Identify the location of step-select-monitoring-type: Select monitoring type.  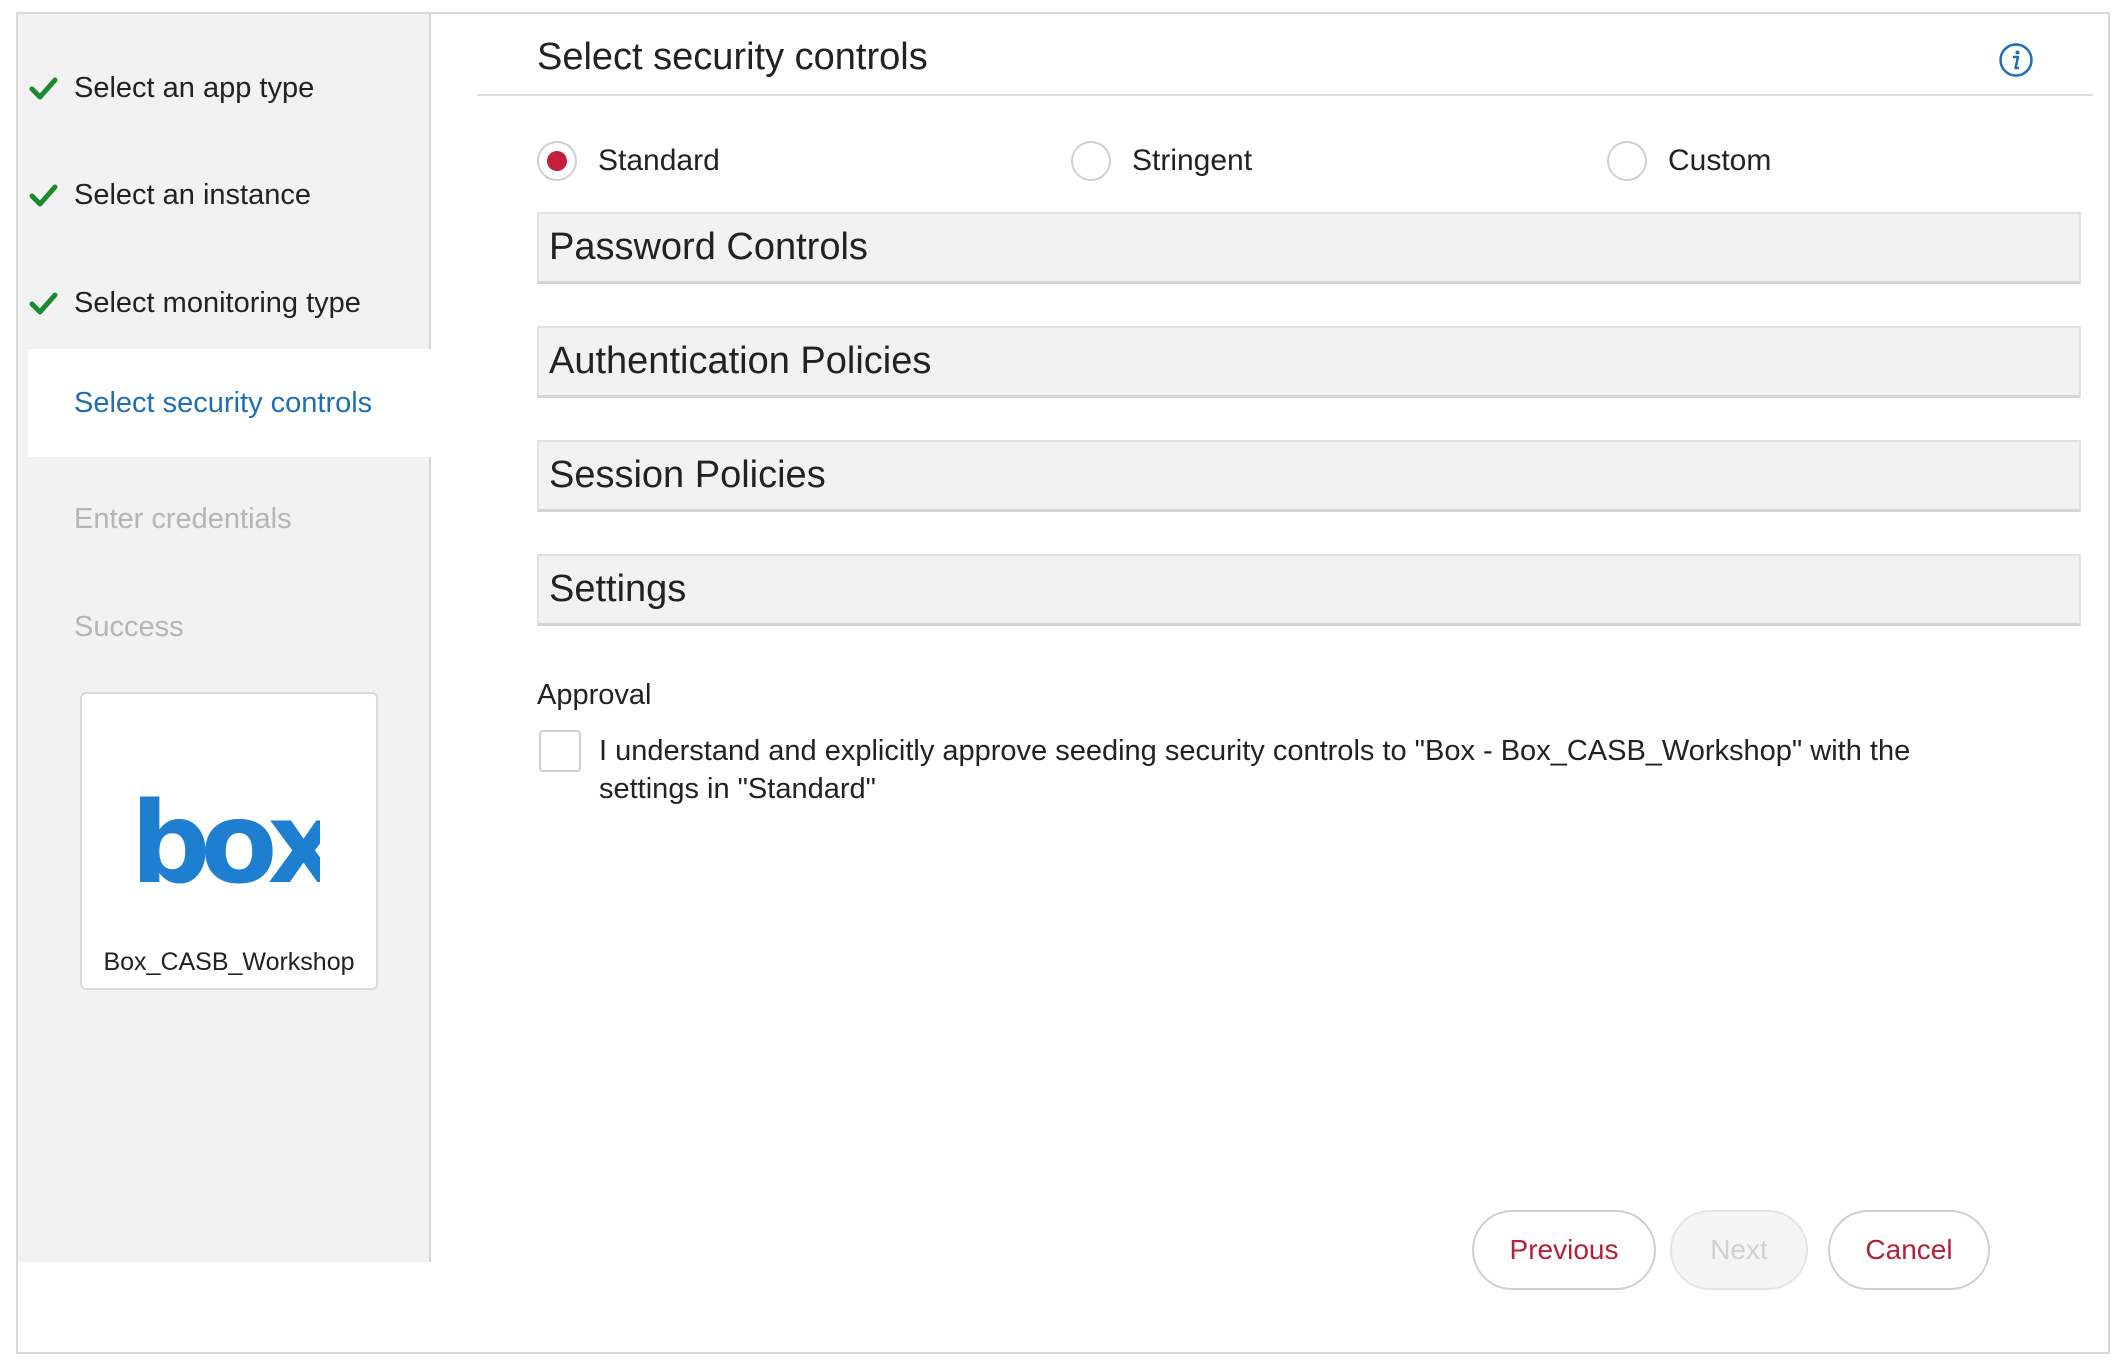
(224, 303).